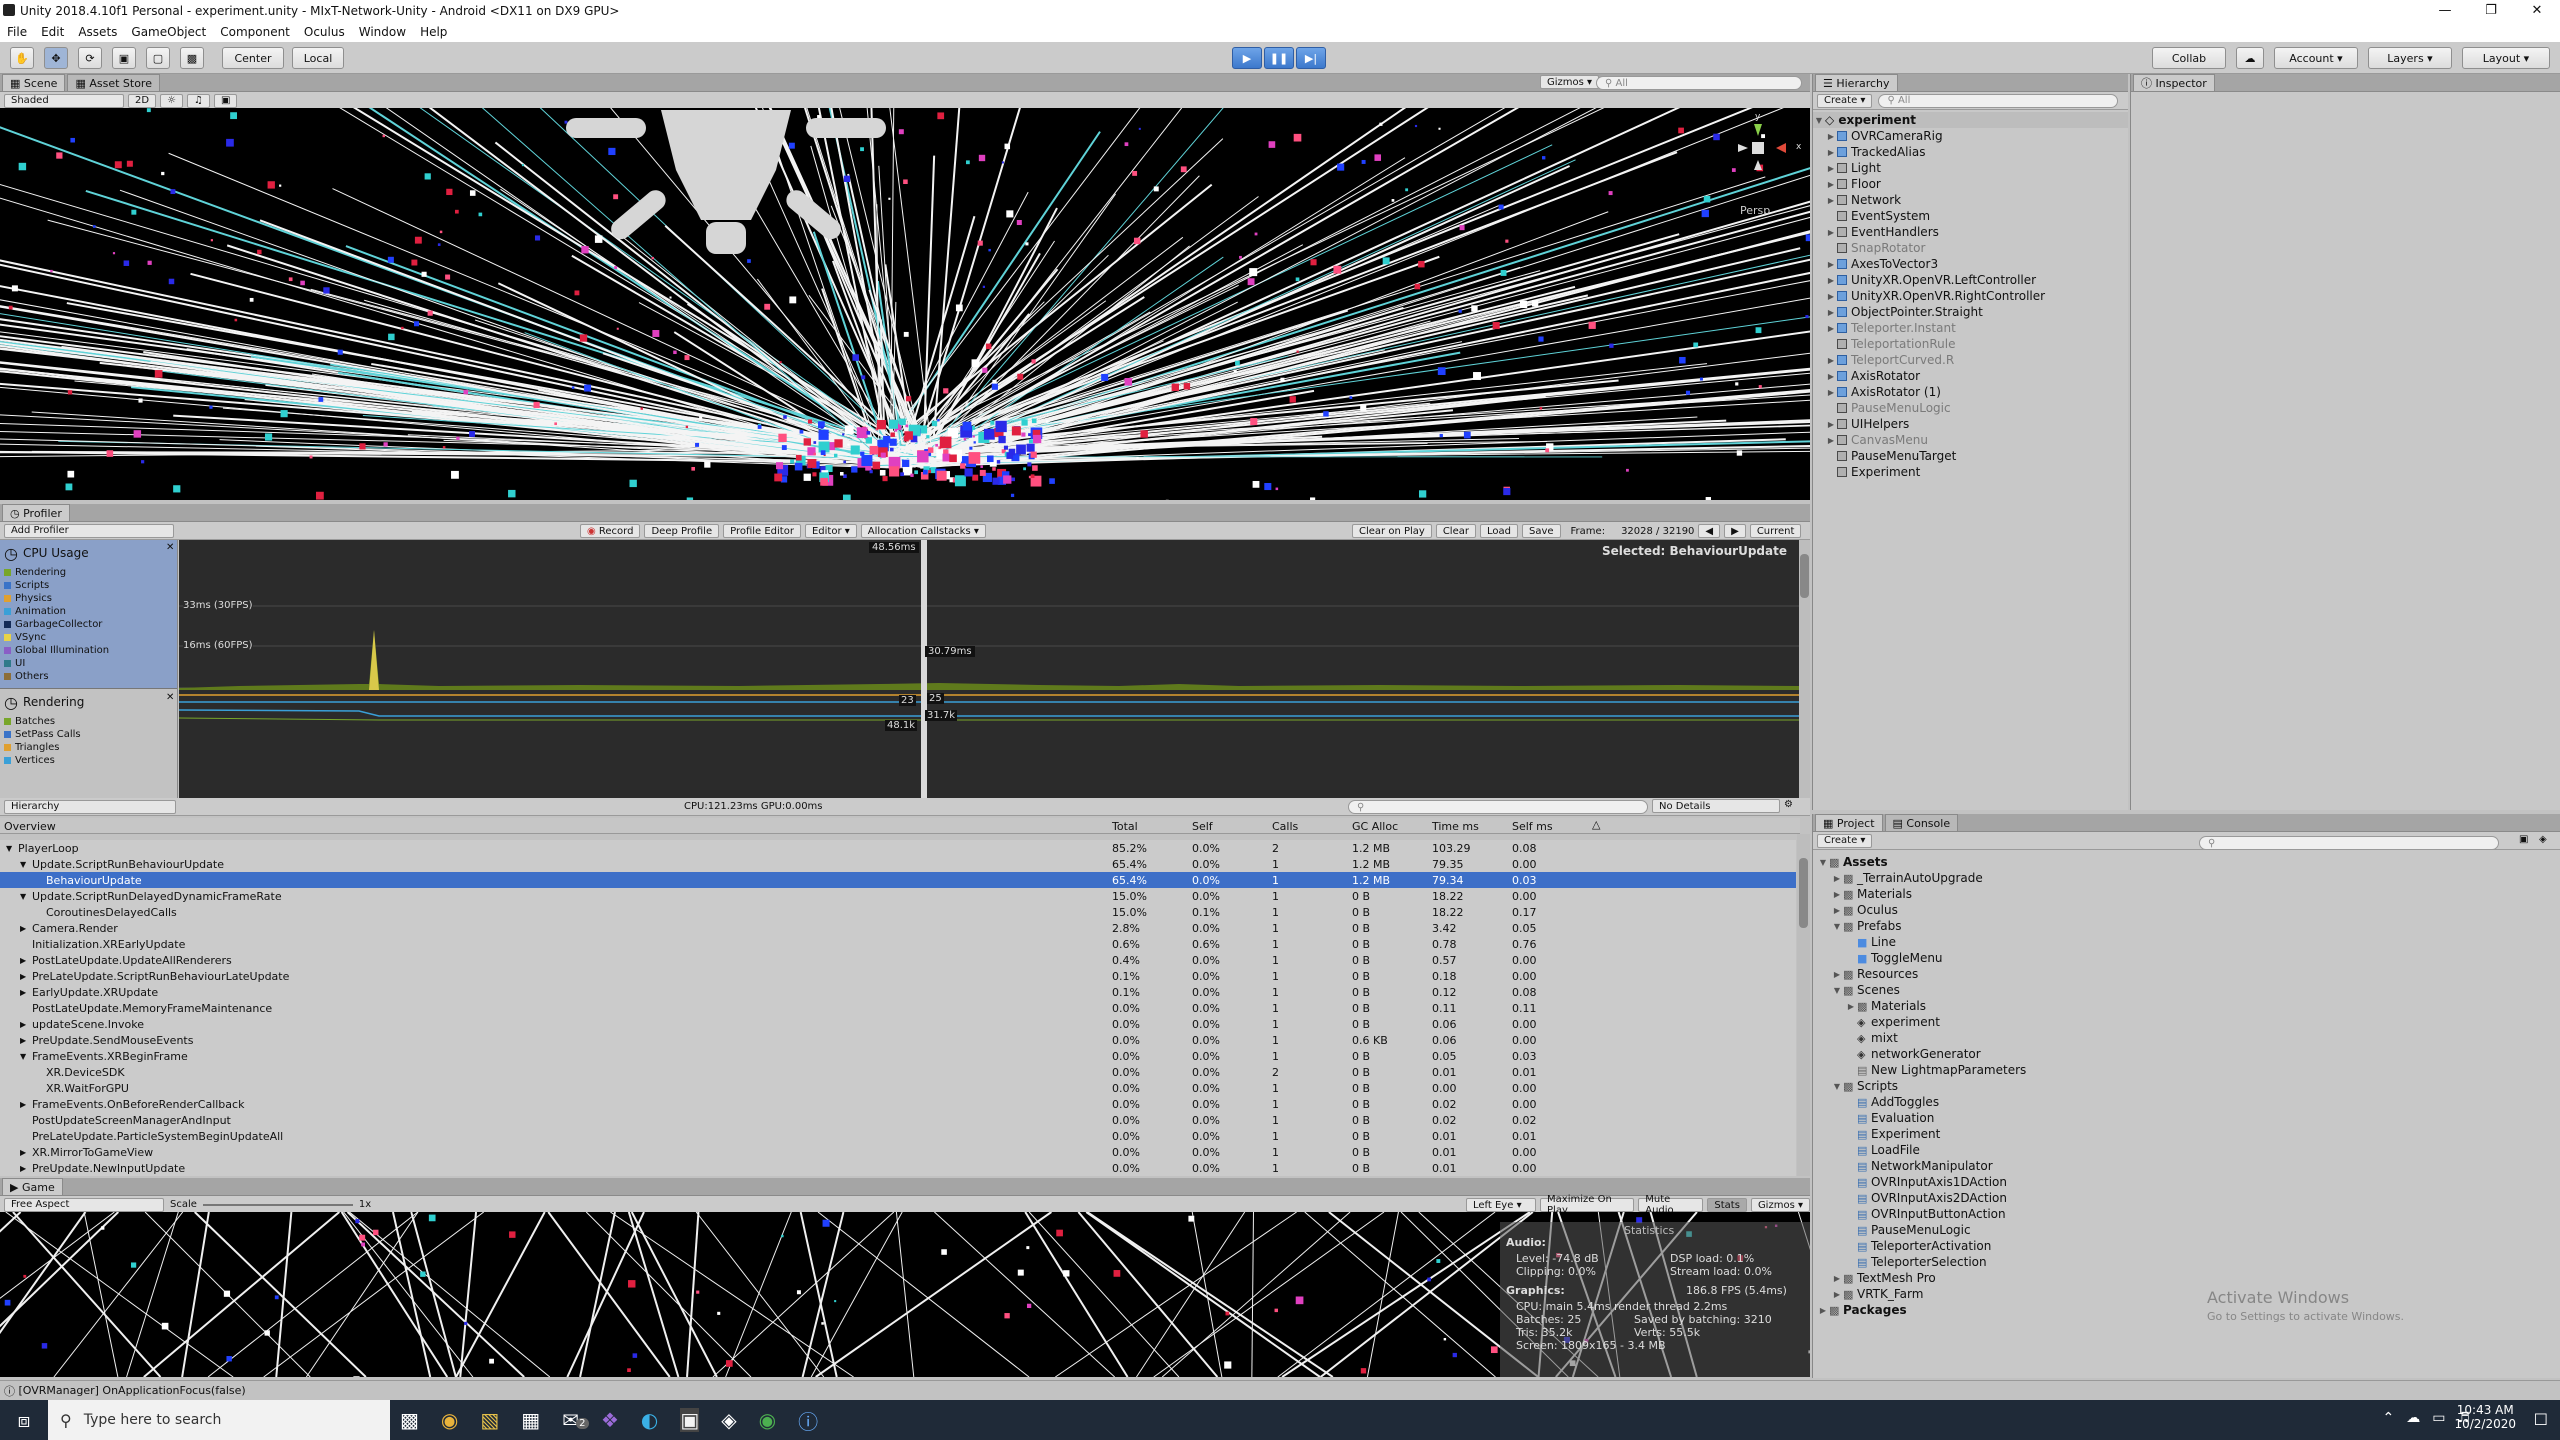 The image size is (2560, 1440). Describe the element at coordinates (2537, 11) in the screenshot. I see `close-button: ✕` at that location.